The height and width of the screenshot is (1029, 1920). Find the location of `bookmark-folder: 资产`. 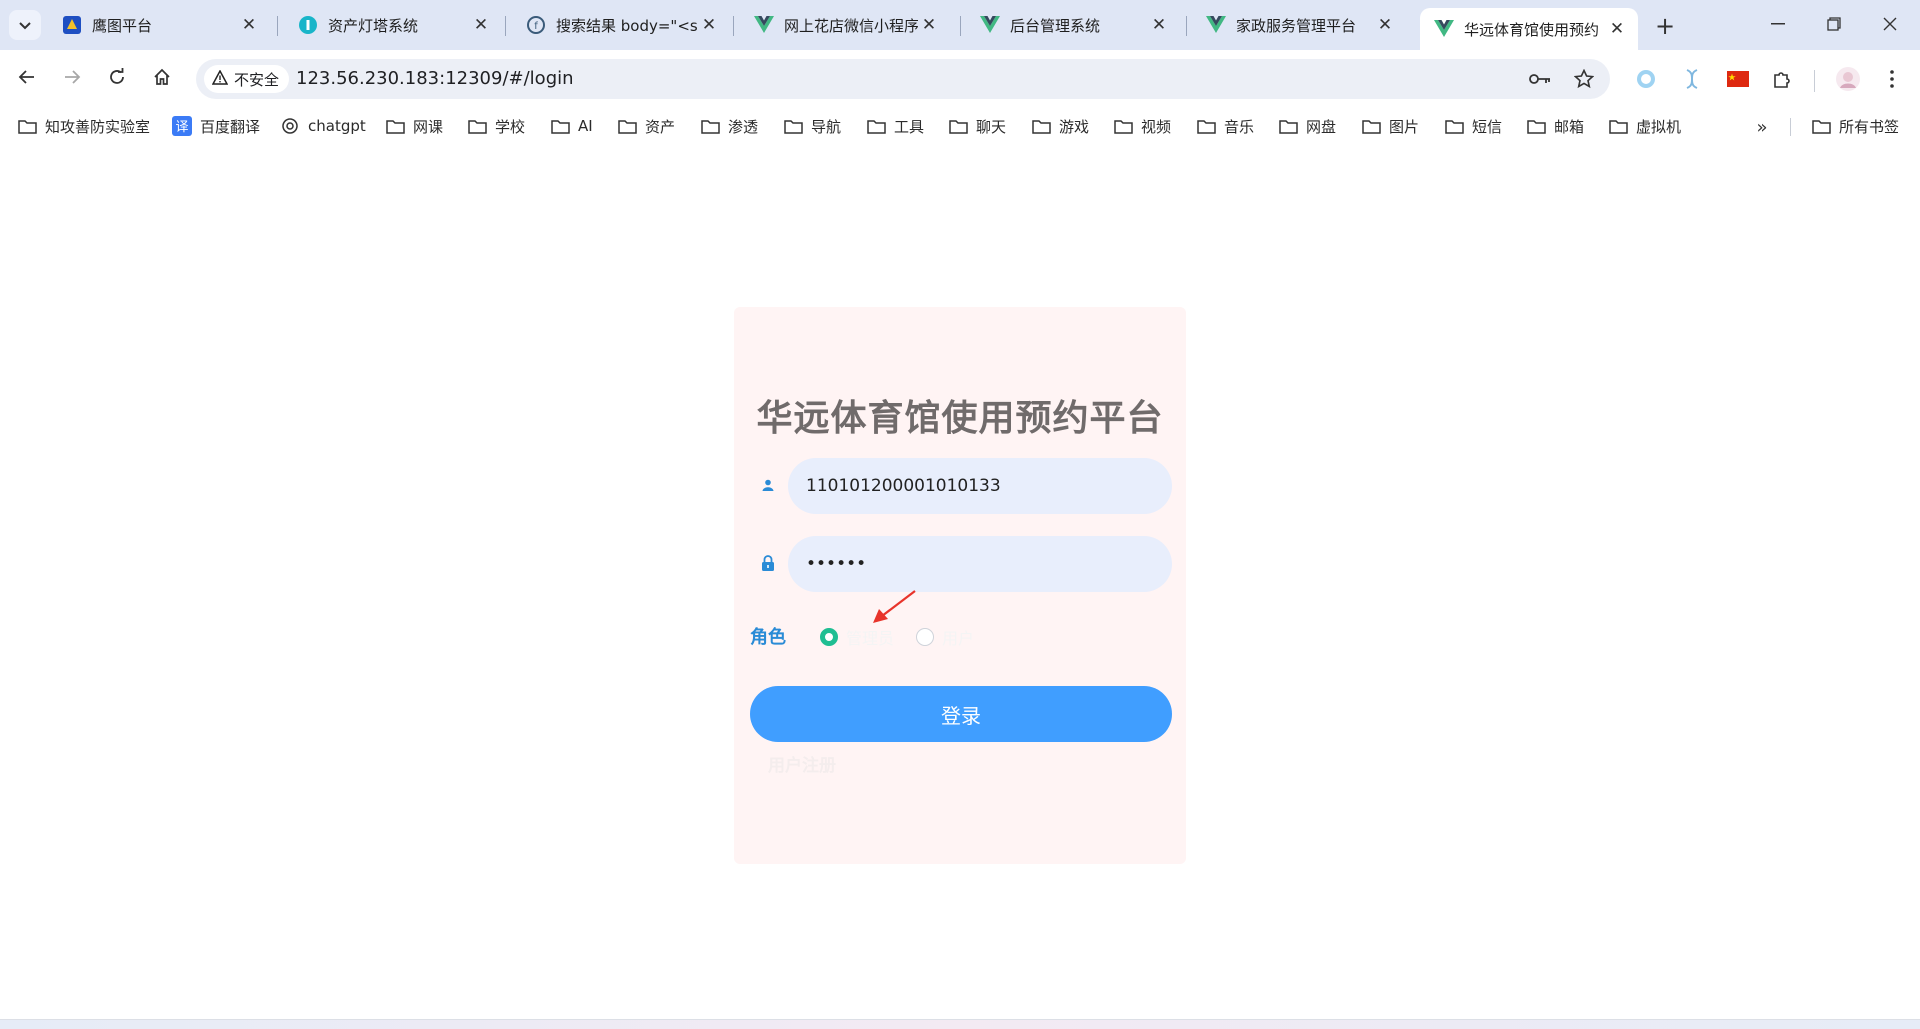

bookmark-folder: 资产 is located at coordinates (646, 126).